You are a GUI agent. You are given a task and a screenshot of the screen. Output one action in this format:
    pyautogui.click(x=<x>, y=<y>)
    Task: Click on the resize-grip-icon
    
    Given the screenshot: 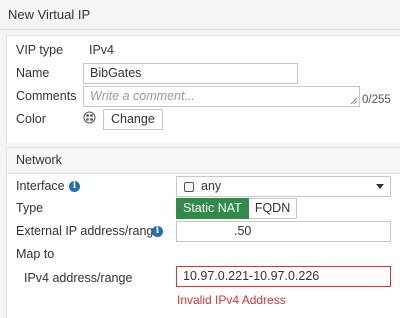 What is the action you would take?
    pyautogui.click(x=354, y=101)
    